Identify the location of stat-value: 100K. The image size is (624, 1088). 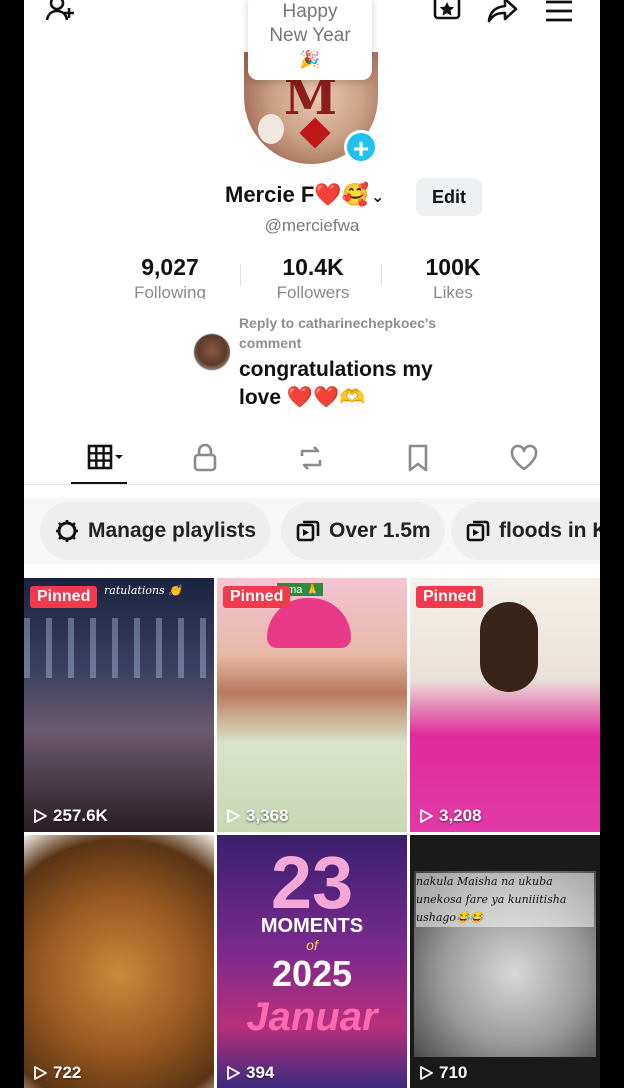
(453, 267).